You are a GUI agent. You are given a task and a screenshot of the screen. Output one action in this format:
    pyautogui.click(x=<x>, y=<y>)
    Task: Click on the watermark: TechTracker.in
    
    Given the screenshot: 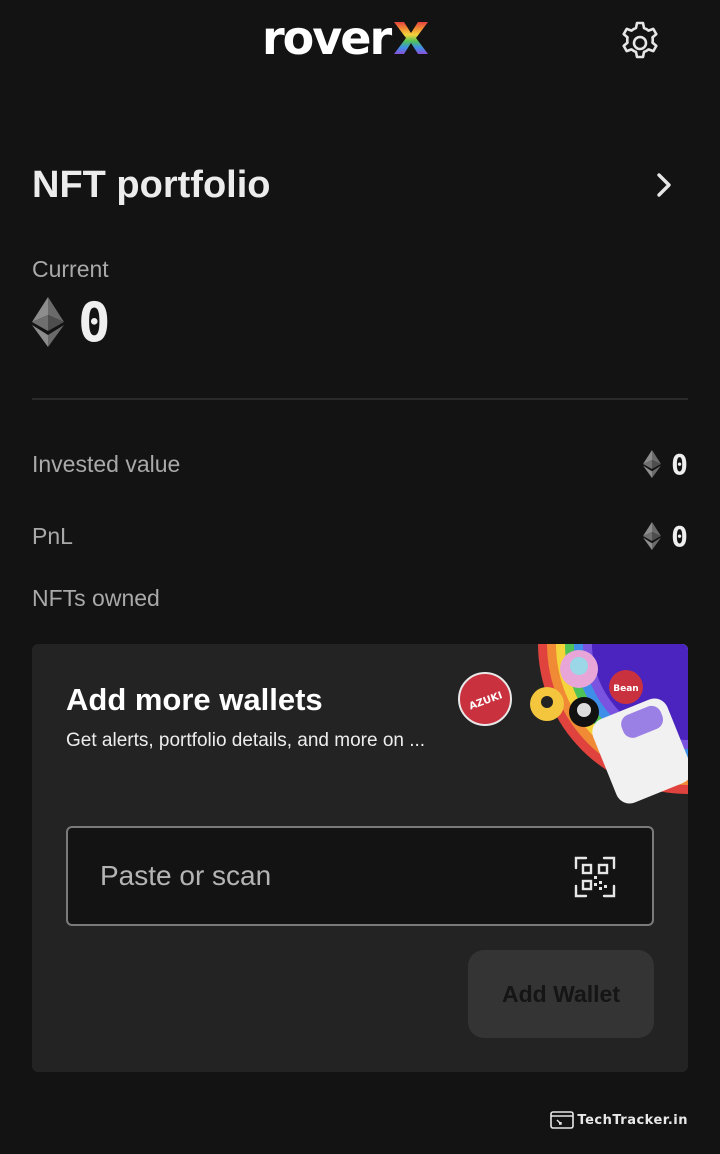 What is the action you would take?
    pyautogui.click(x=619, y=1120)
    